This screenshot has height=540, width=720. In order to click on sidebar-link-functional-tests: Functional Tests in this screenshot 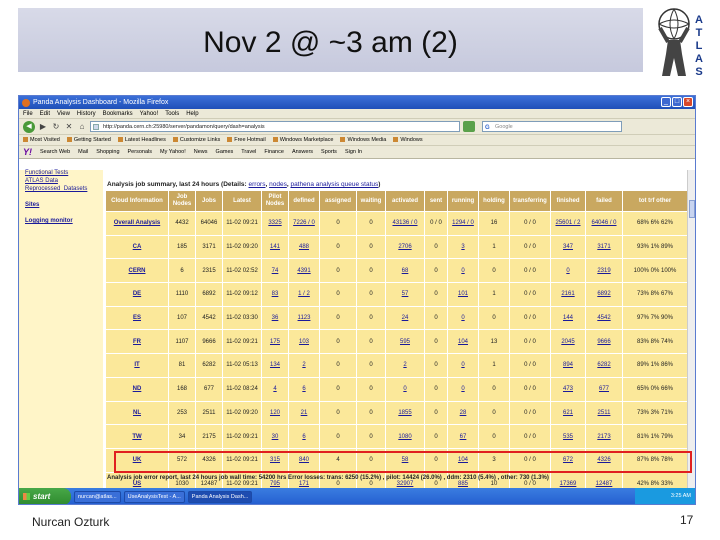, I will do `click(46, 173)`.